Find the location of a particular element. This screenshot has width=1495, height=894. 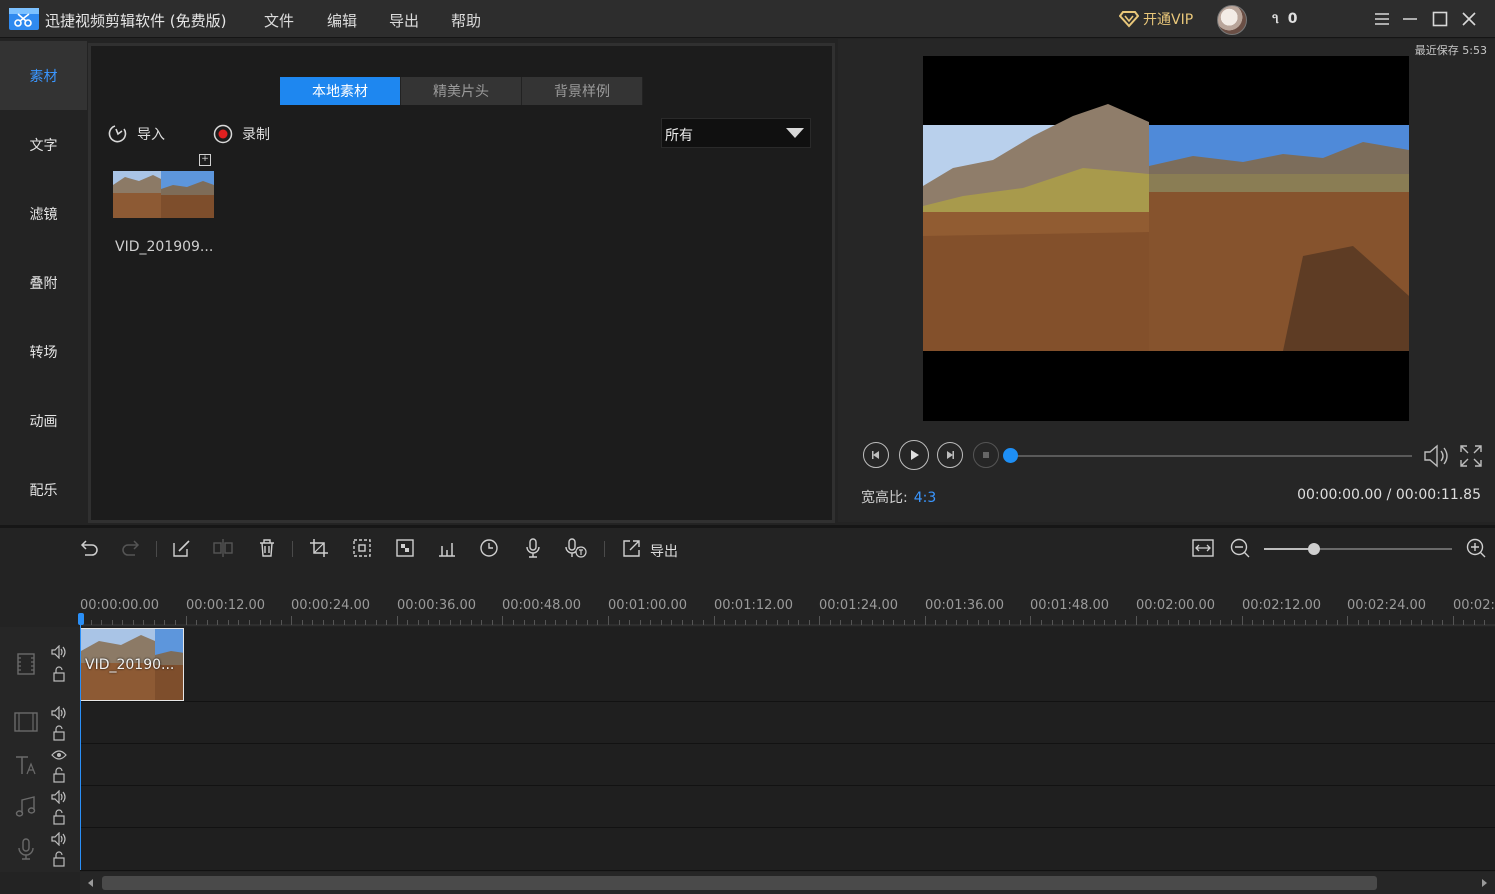

app-logo-icon is located at coordinates (24, 19).